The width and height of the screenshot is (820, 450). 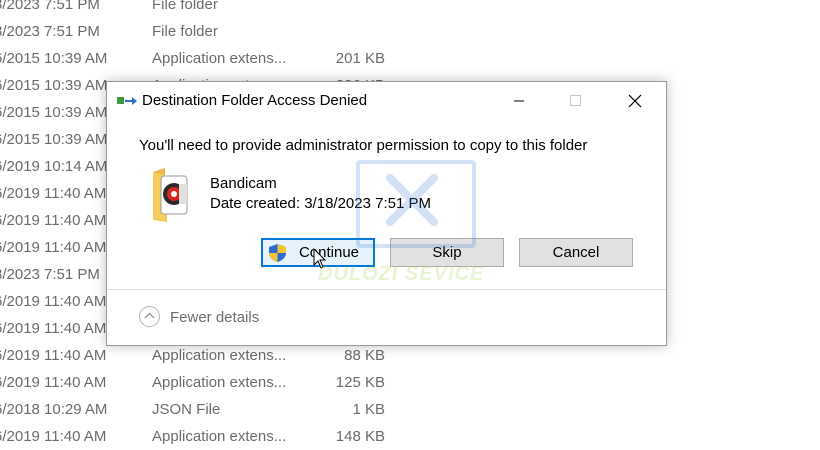 What do you see at coordinates (277, 253) in the screenshot?
I see `shield-icon` at bounding box center [277, 253].